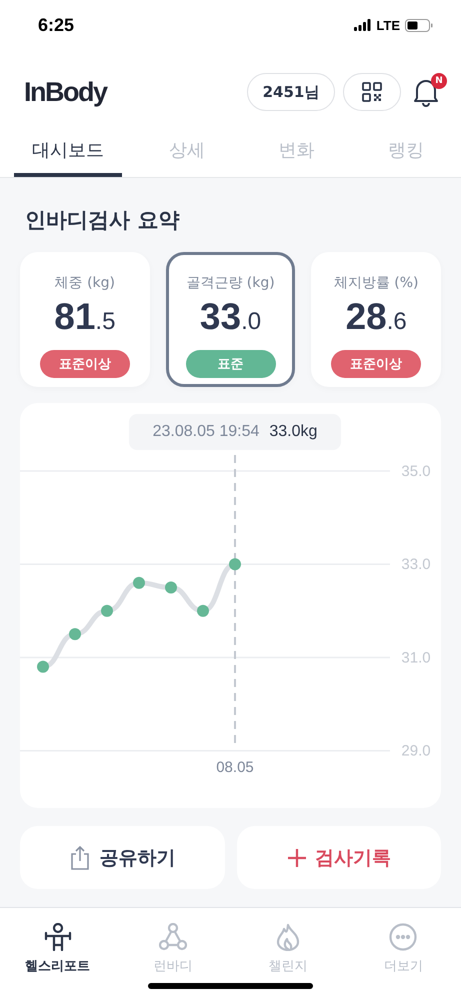 This screenshot has width=461, height=1000. I want to click on metric-label: 체지방률 (%), so click(376, 283).